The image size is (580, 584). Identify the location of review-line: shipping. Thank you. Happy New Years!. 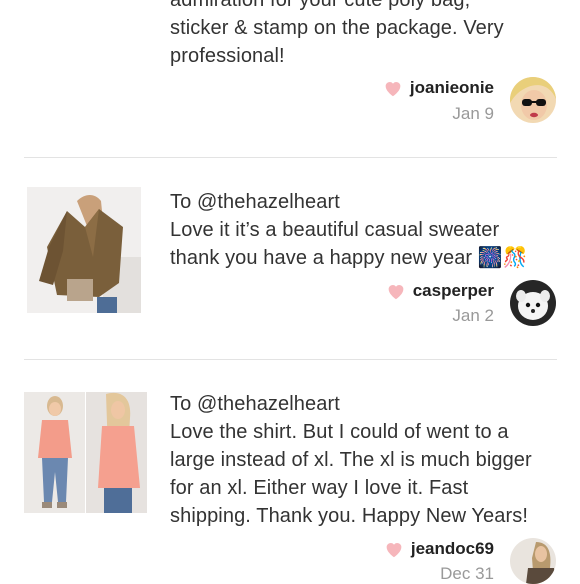
(349, 516).